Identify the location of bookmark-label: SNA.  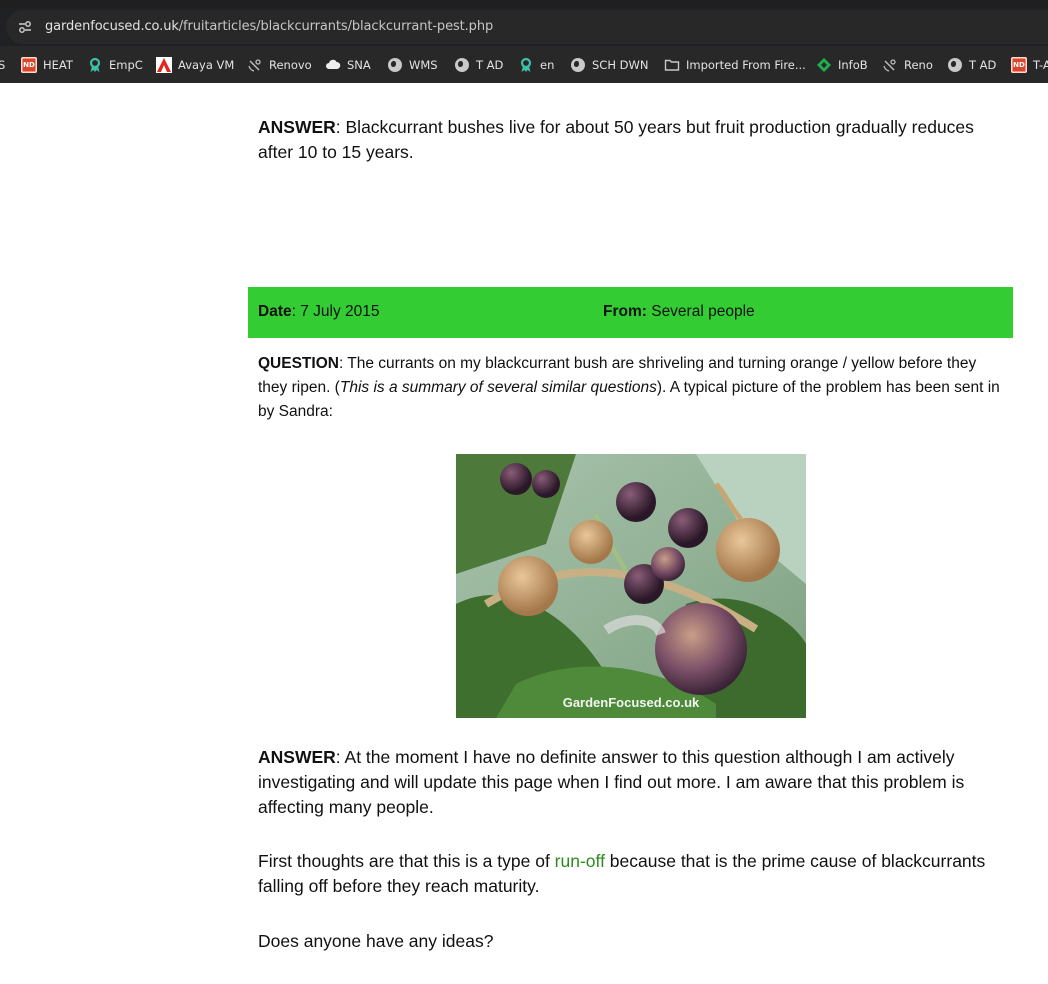
(359, 64).